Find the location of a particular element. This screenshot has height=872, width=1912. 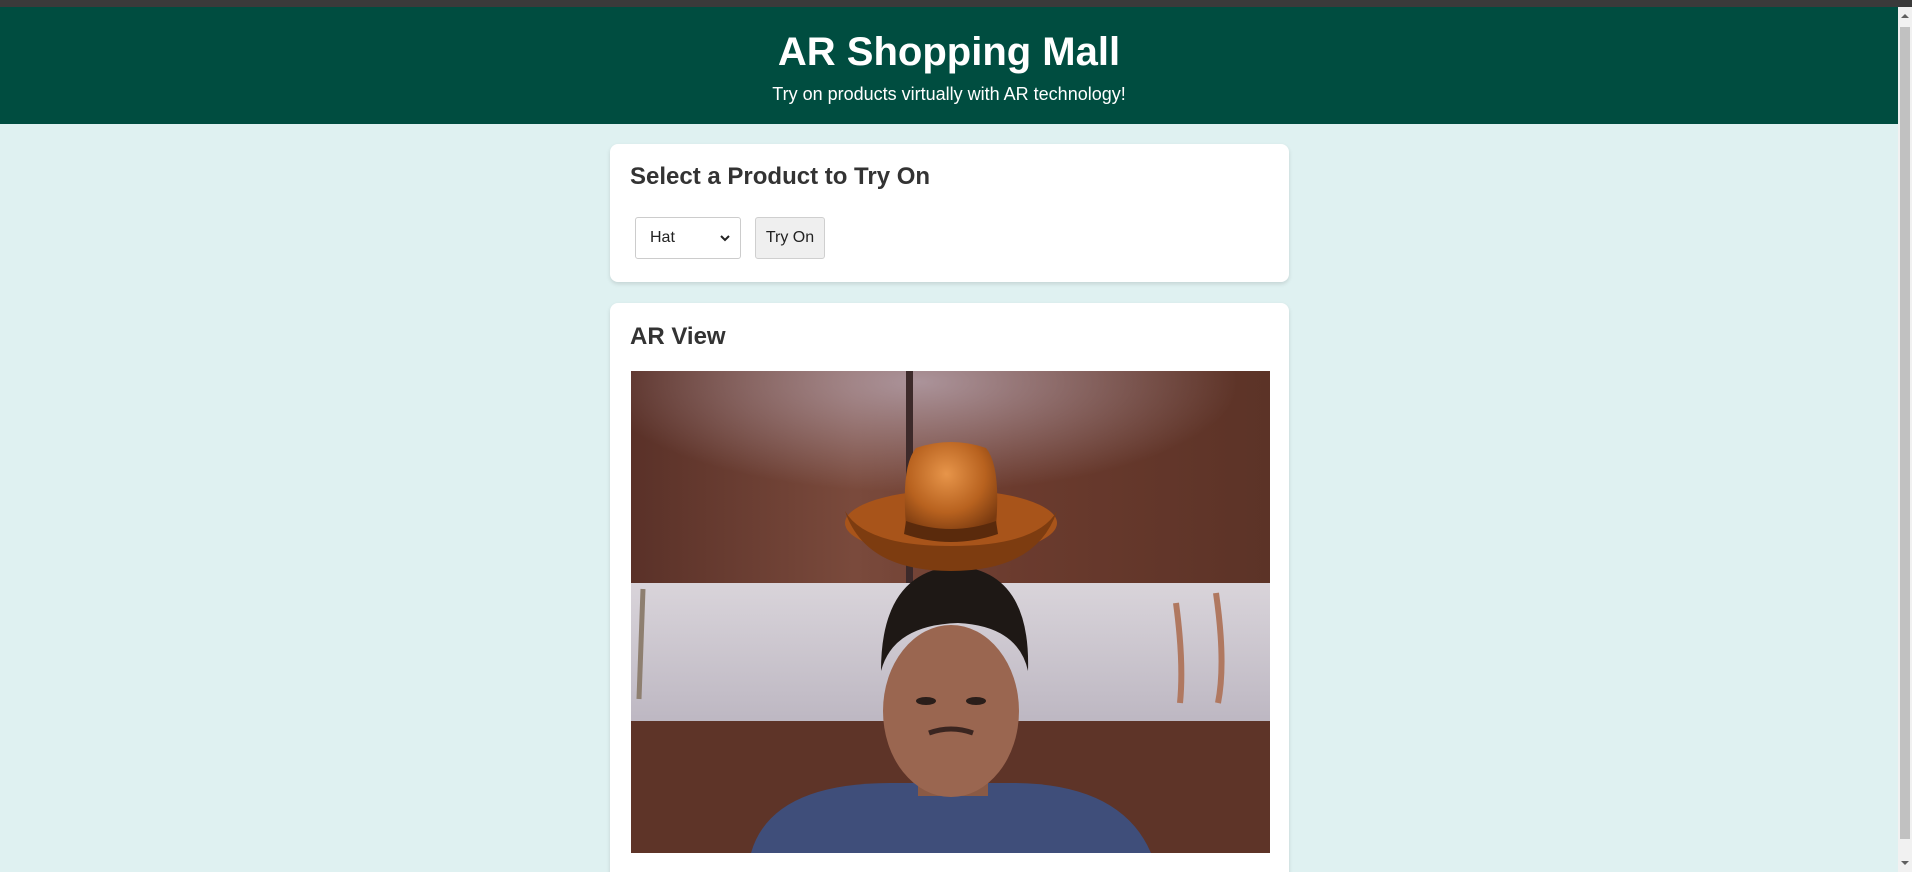

scrollbar-thumb is located at coordinates (1905, 433).